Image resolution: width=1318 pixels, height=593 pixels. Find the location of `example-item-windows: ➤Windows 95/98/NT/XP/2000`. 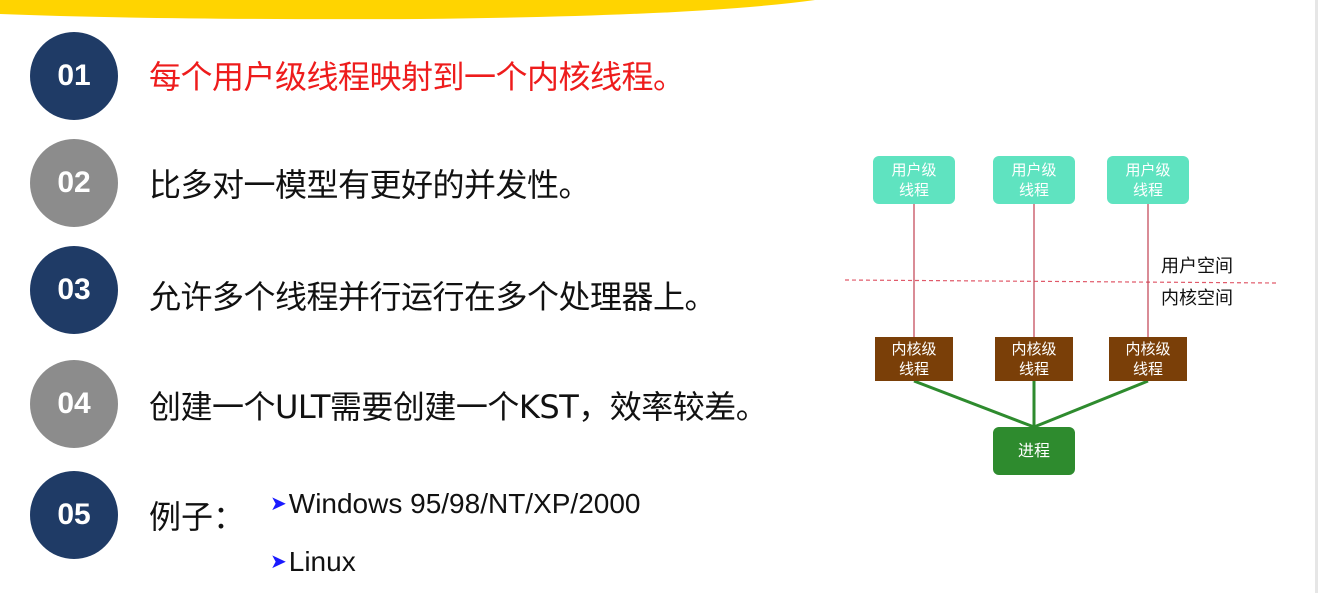

example-item-windows: ➤Windows 95/98/NT/XP/2000 is located at coordinates (455, 504).